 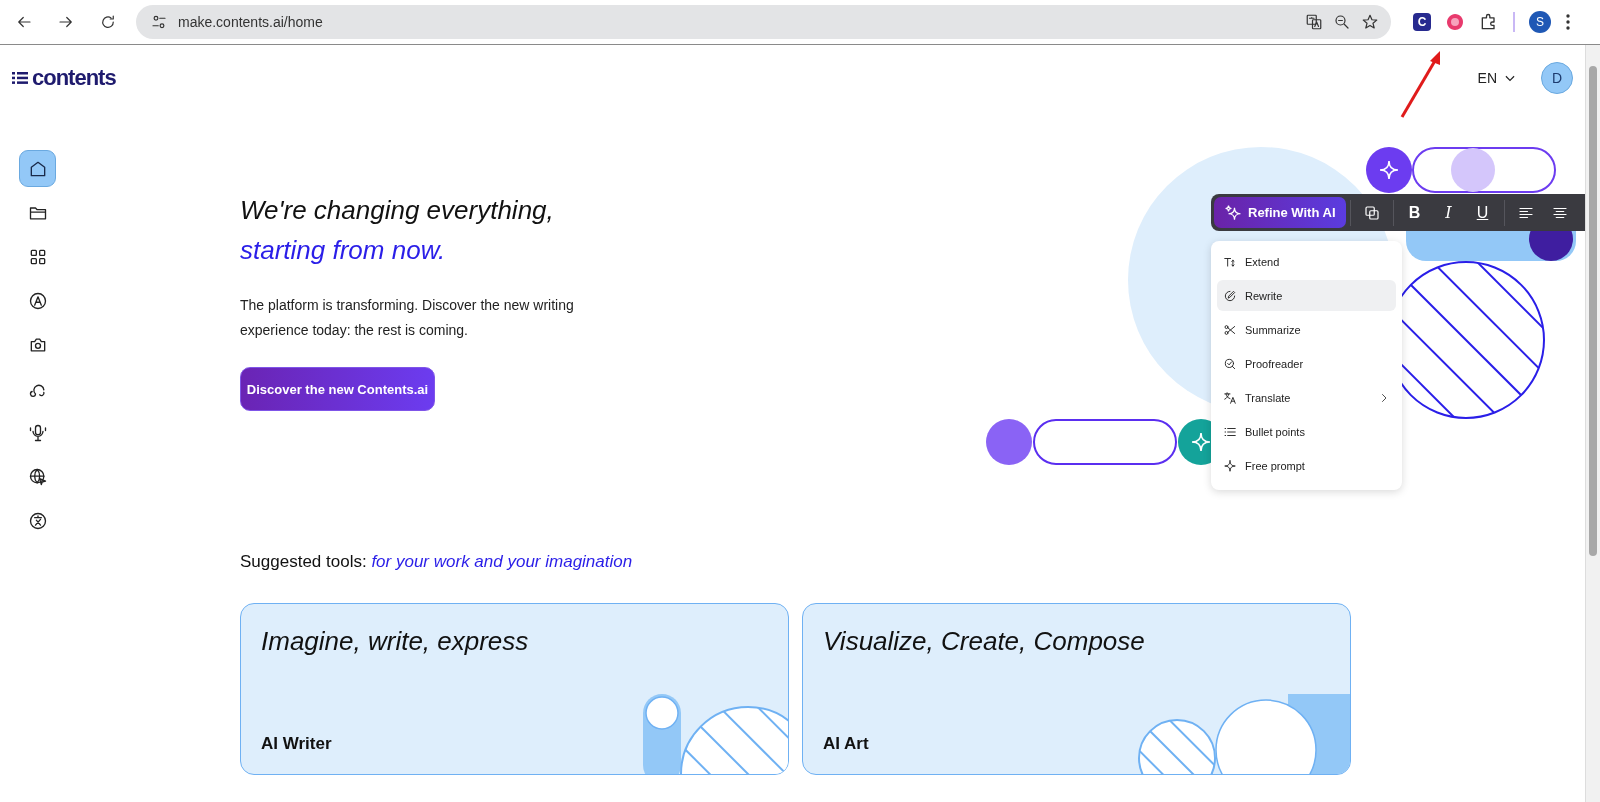 What do you see at coordinates (1557, 77) in the screenshot?
I see `user-avatar: D` at bounding box center [1557, 77].